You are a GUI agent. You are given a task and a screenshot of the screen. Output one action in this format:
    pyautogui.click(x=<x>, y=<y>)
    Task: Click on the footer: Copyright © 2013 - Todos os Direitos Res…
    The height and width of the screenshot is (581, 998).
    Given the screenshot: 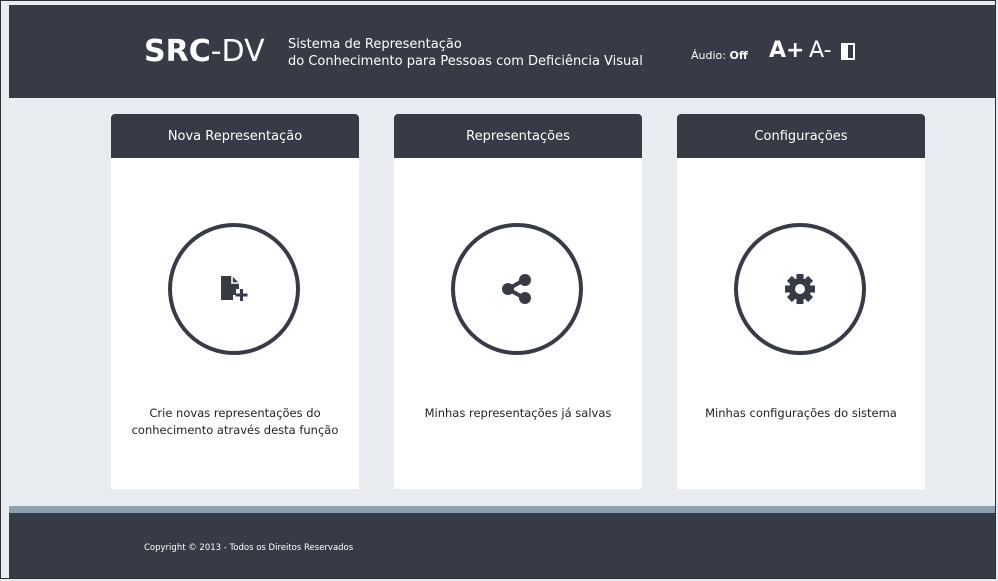 What is the action you would take?
    pyautogui.click(x=502, y=545)
    